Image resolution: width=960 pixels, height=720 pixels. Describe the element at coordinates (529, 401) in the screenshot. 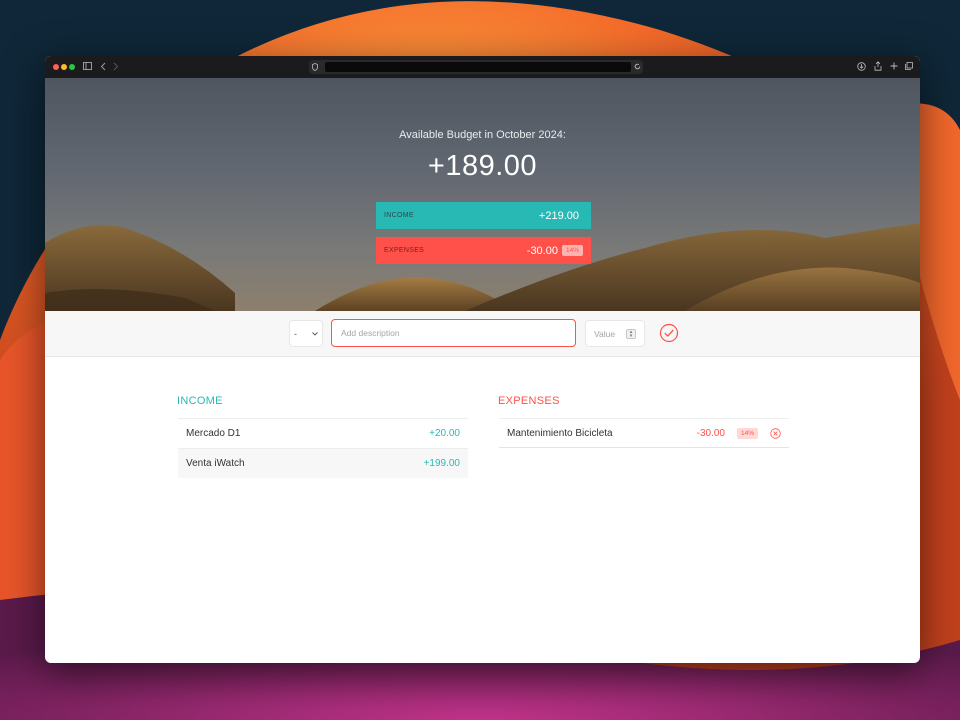

I see `expenses-list-title: Expenses` at that location.